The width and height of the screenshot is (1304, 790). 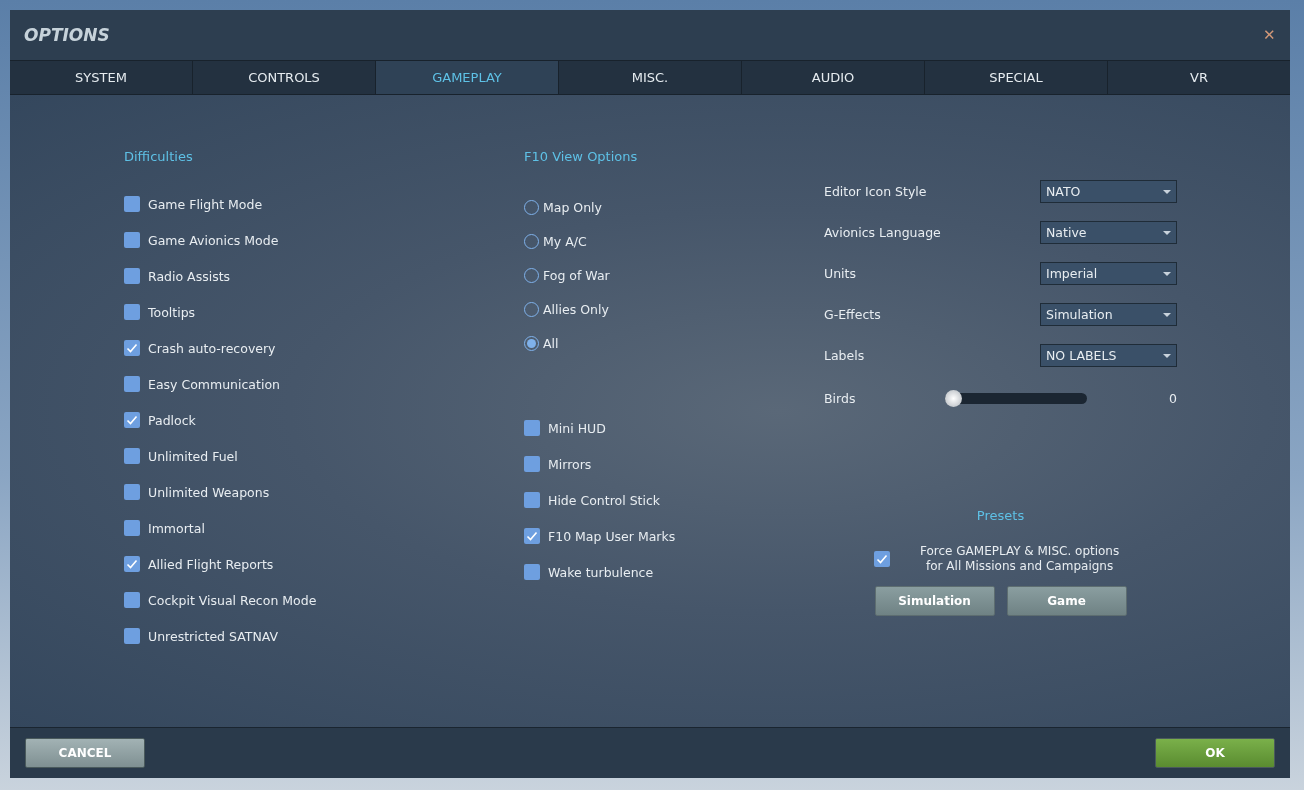 What do you see at coordinates (232, 600) in the screenshot?
I see `checkbox-label: Cockpit Visual Recon Mode` at bounding box center [232, 600].